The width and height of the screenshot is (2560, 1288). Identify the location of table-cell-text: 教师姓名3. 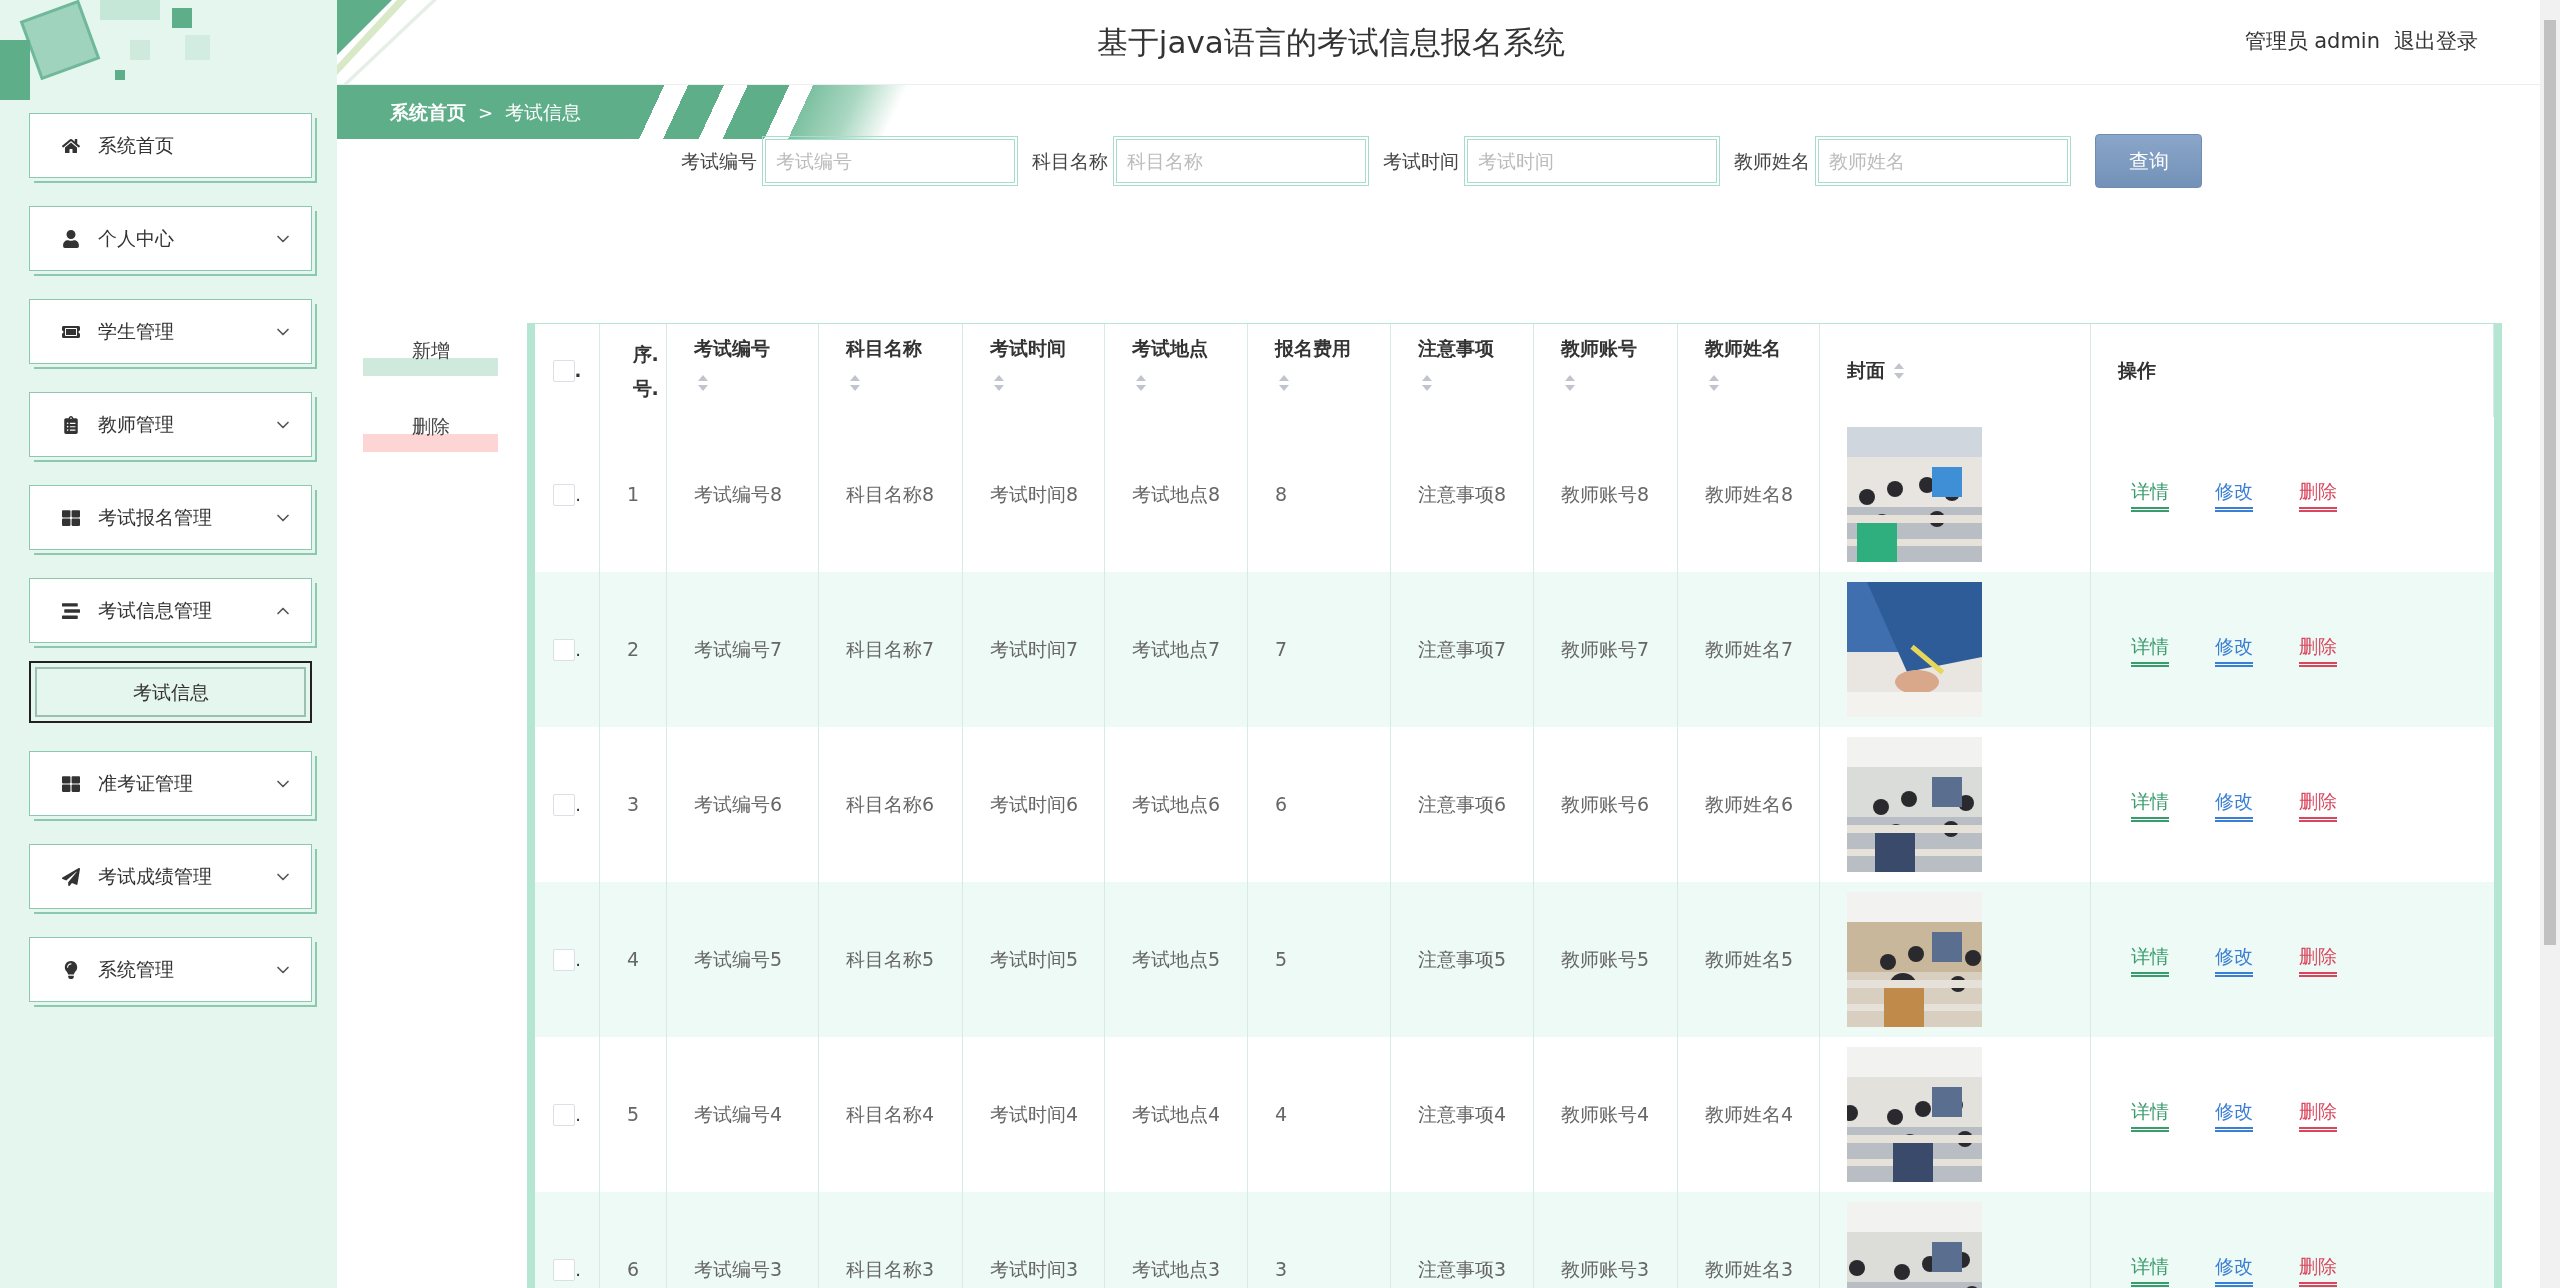
(1749, 1270).